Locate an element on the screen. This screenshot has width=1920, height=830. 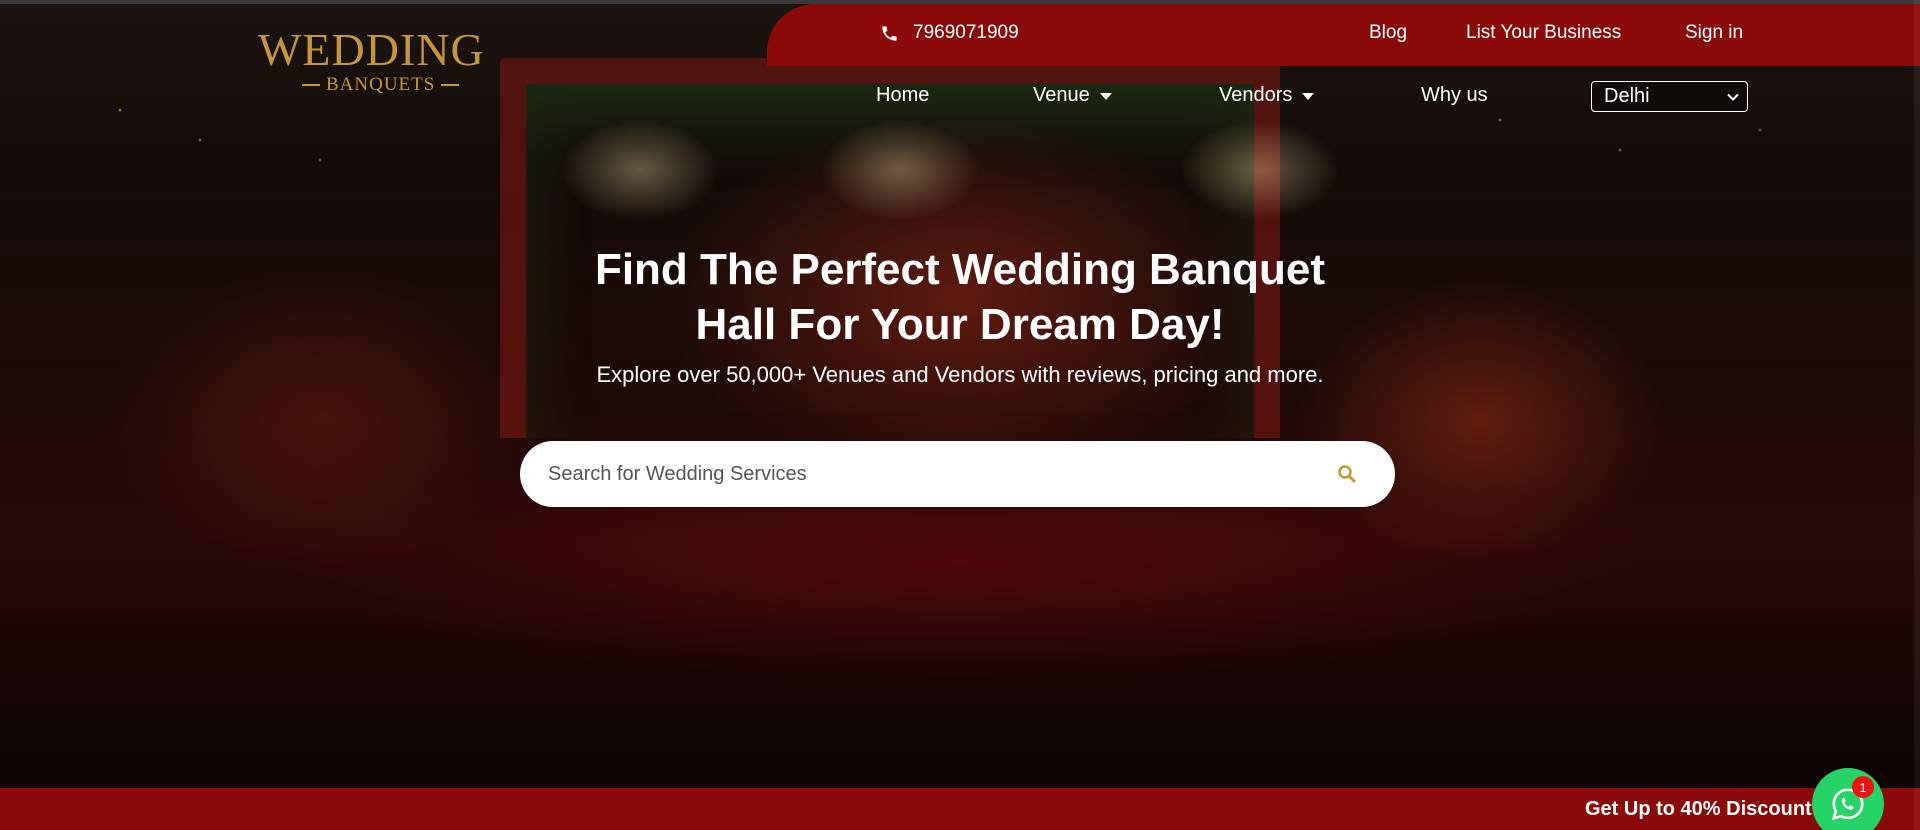
phone-icon is located at coordinates (889, 33).